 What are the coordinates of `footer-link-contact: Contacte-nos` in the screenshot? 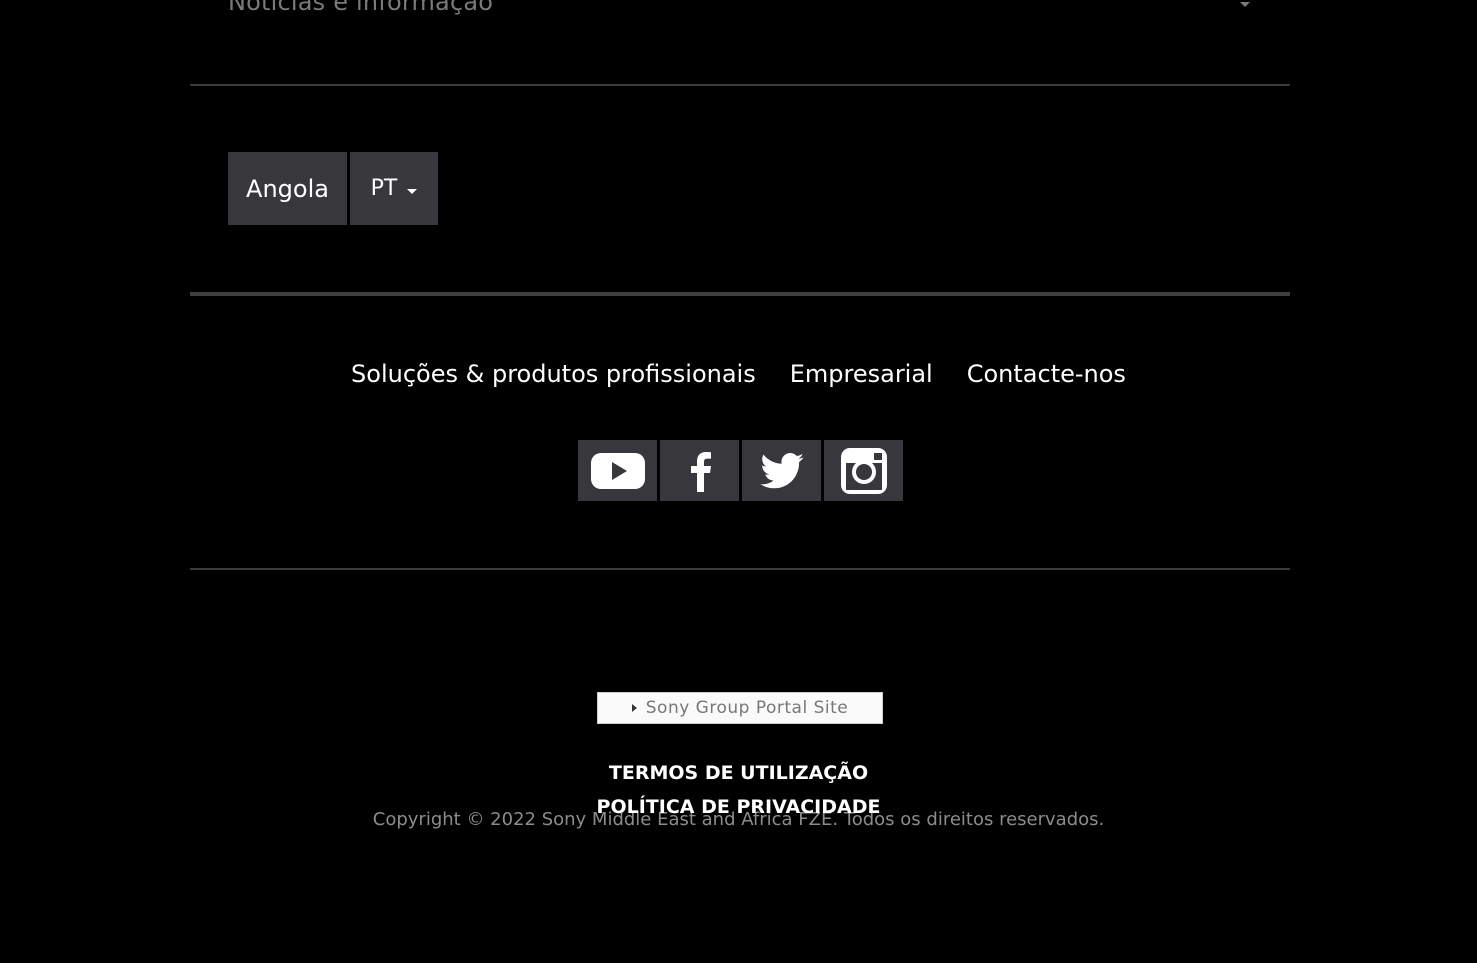 It's located at (1046, 374).